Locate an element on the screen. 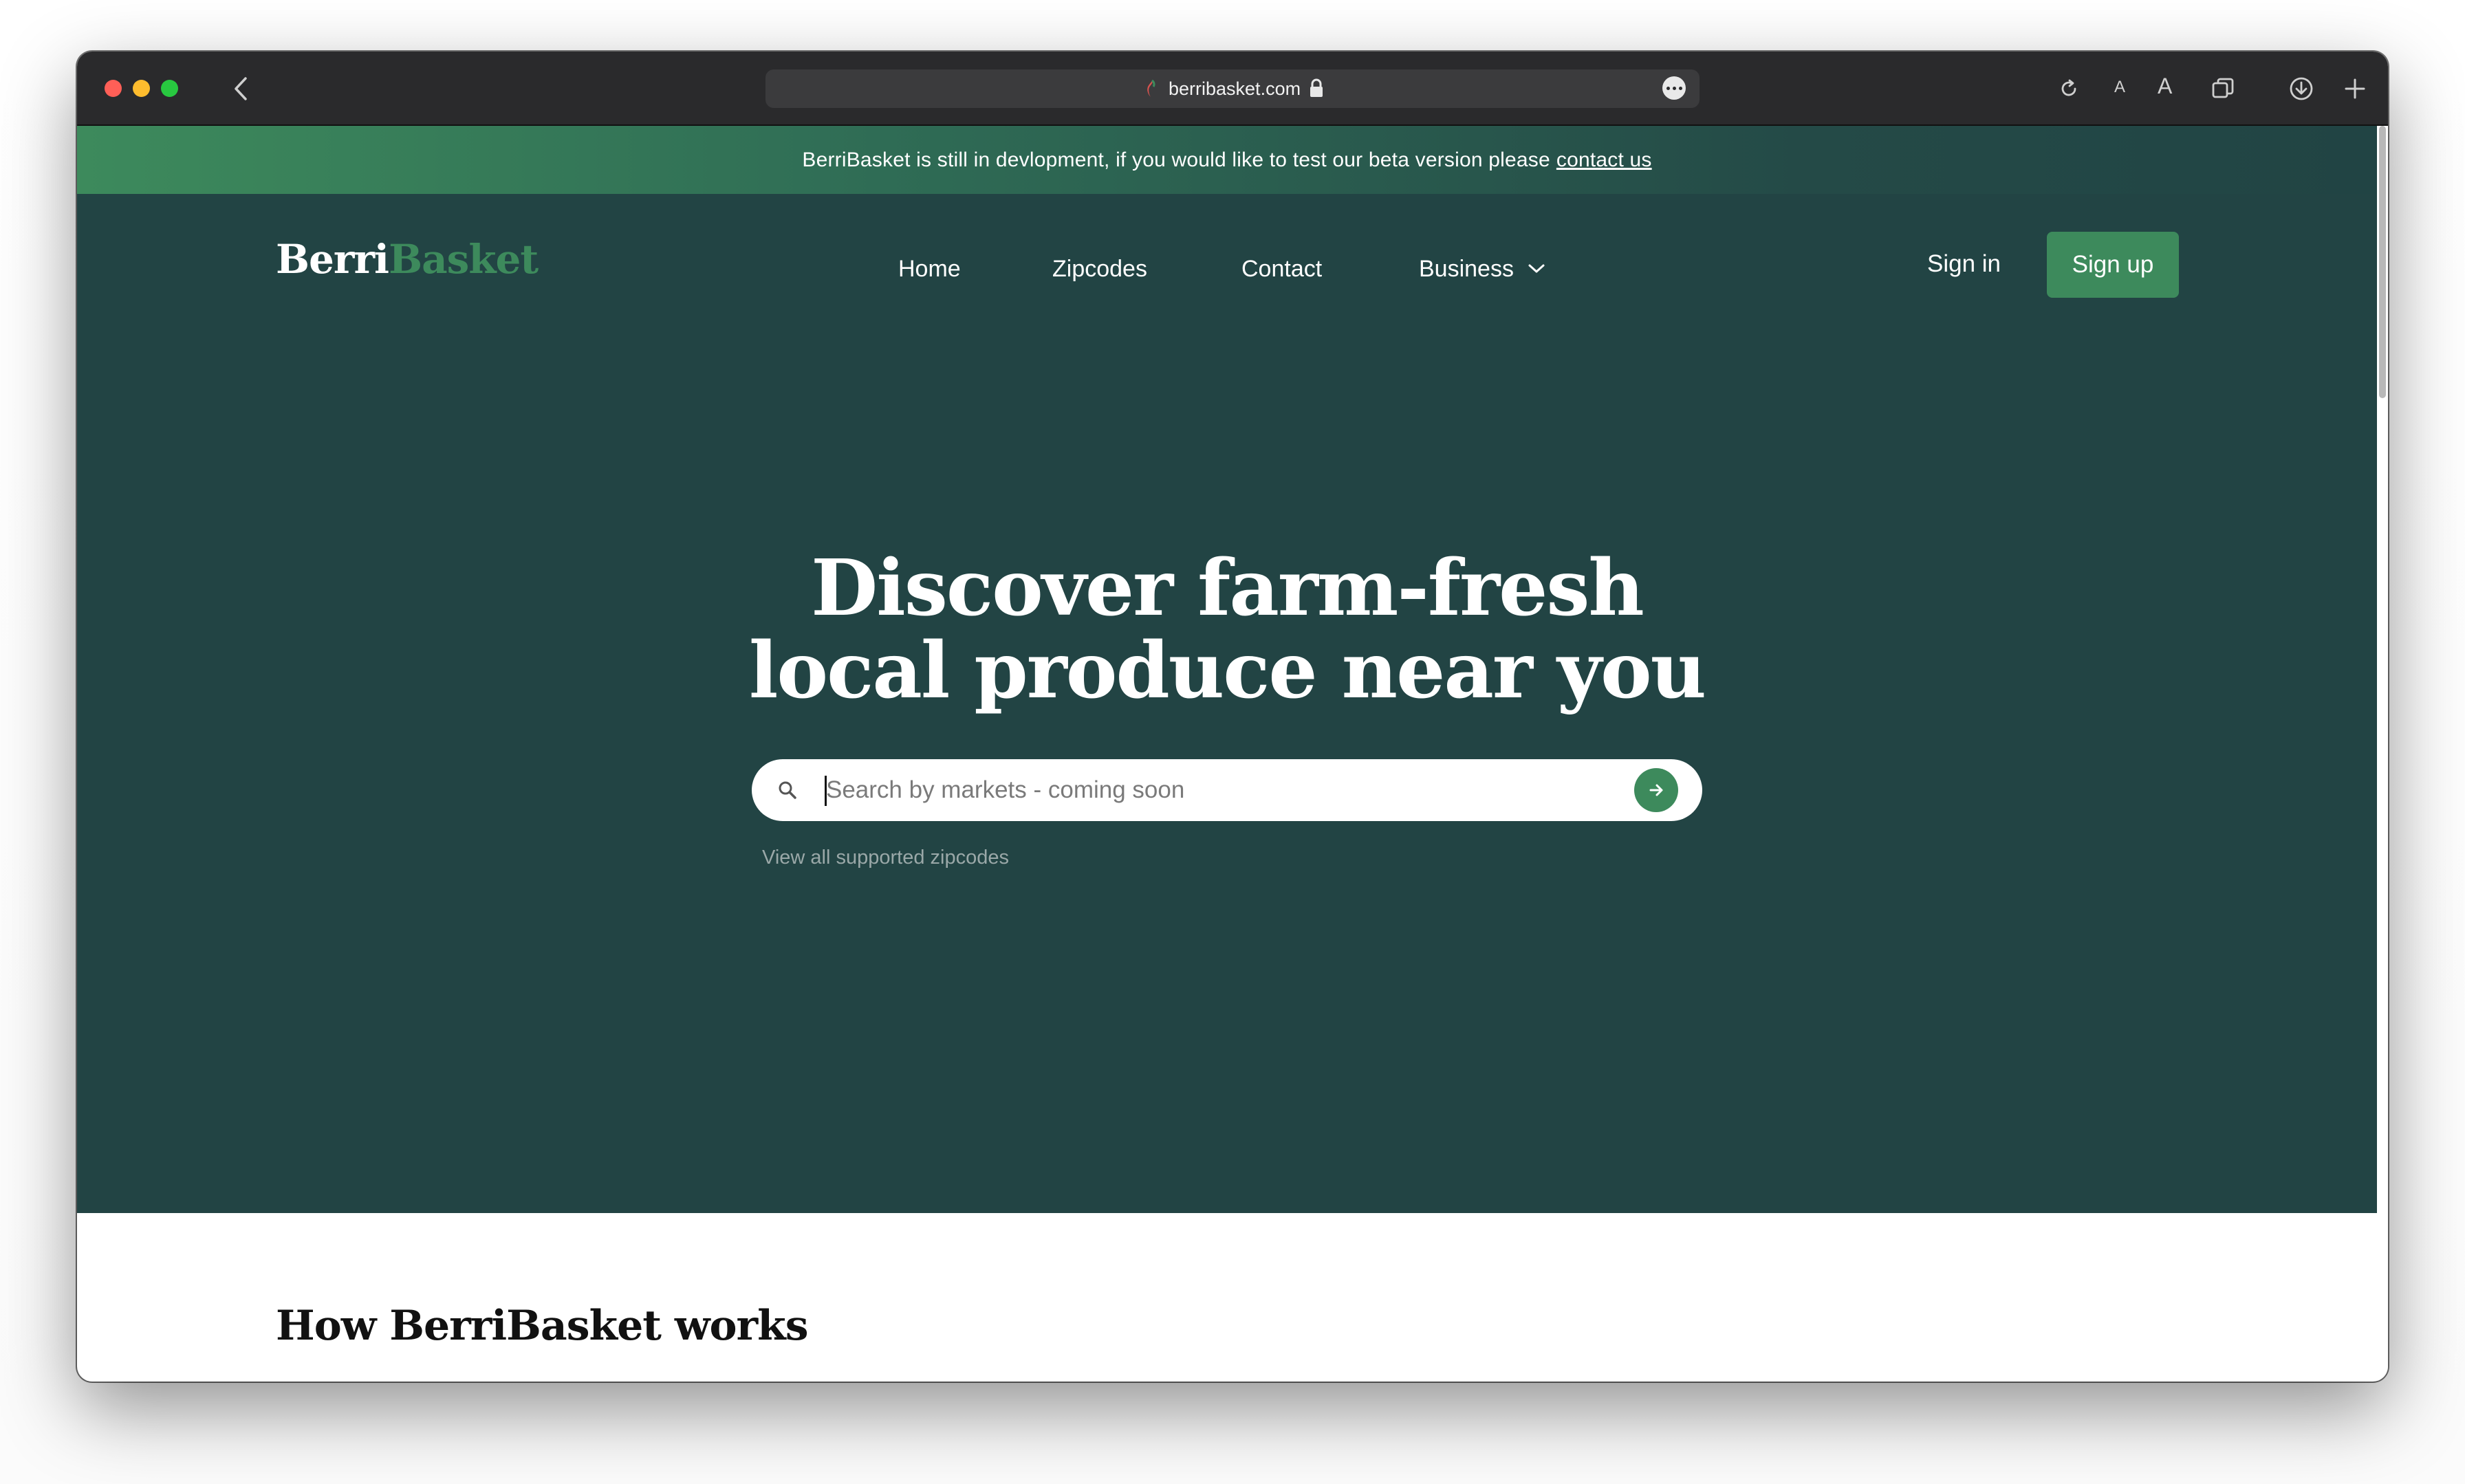  section-title: How BerriBasket works is located at coordinates (543, 1326).